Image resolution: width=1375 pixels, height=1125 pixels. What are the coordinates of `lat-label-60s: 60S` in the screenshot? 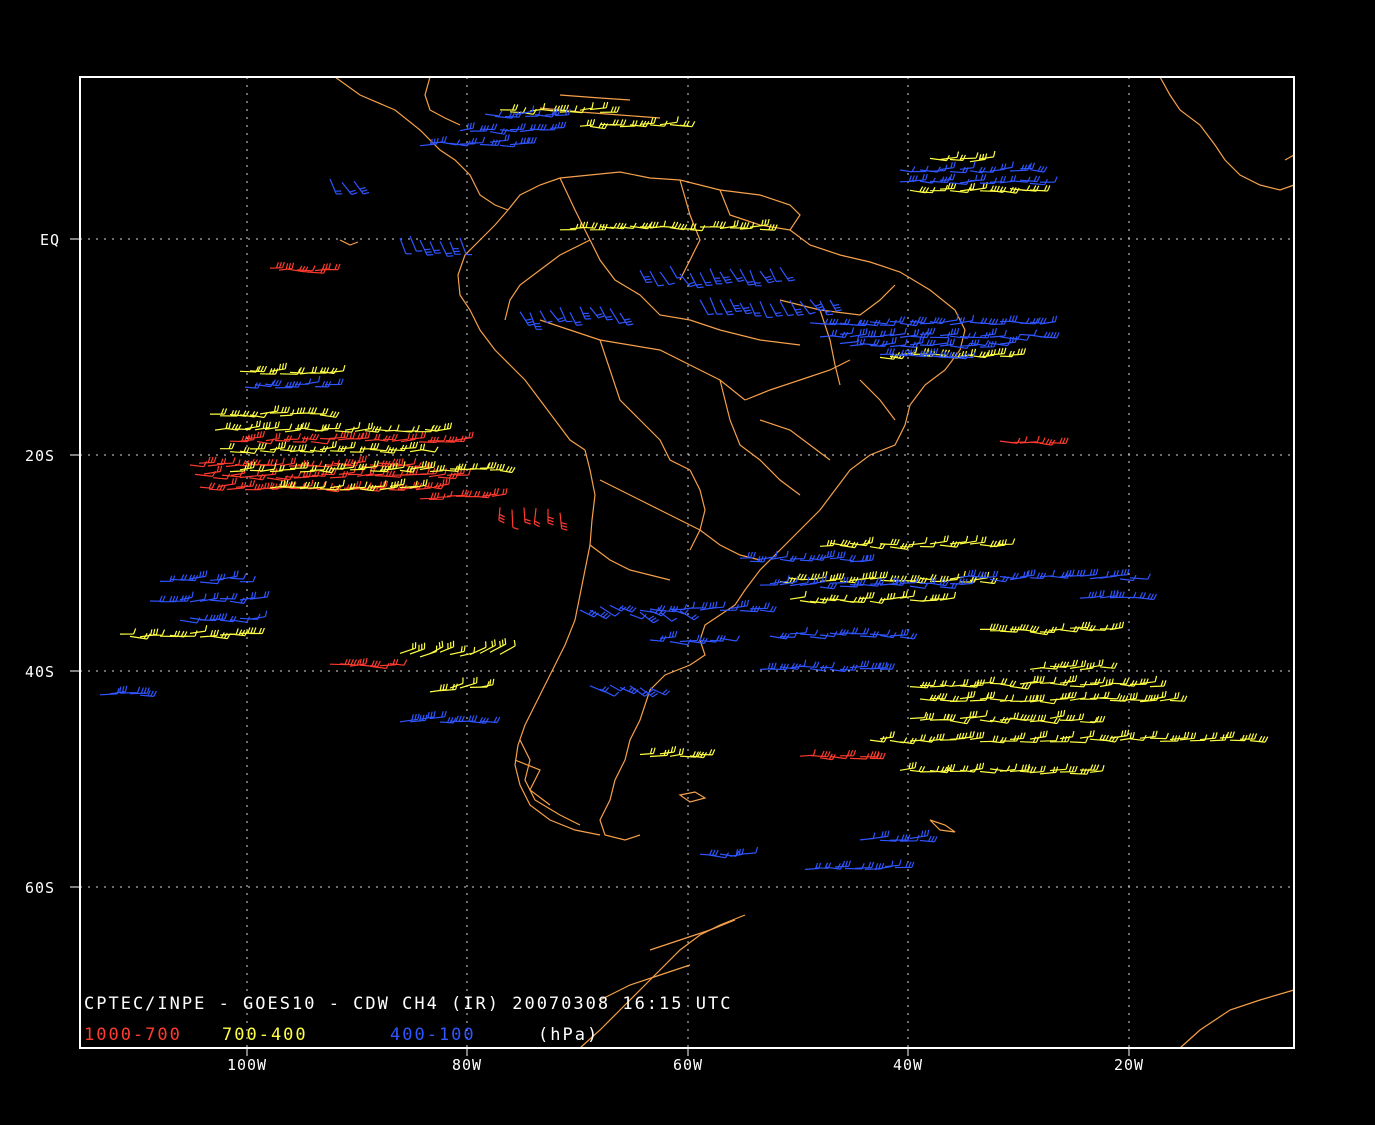 It's located at (40, 888).